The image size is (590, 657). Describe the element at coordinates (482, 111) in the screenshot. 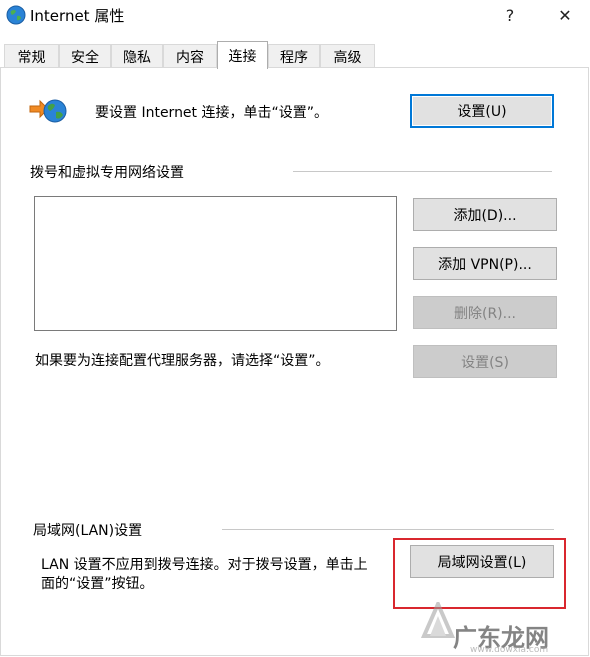

I see `setup-button: 设置(U)` at that location.